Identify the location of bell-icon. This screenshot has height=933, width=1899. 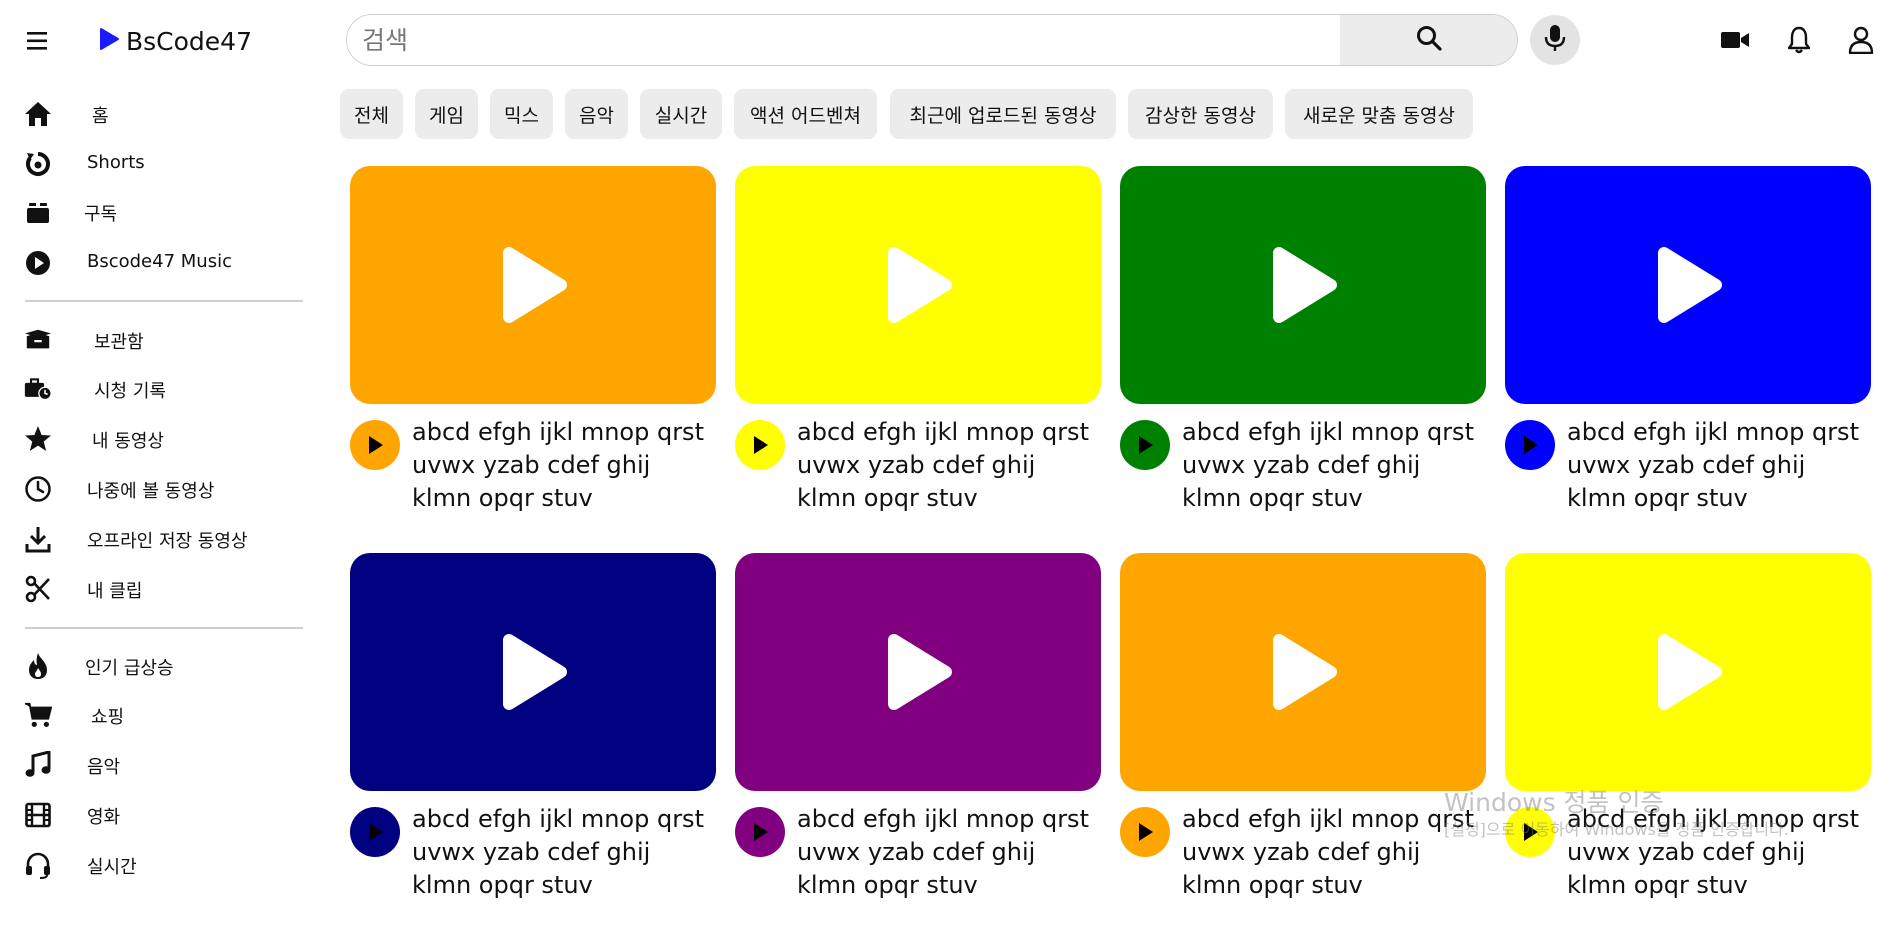
(1799, 40).